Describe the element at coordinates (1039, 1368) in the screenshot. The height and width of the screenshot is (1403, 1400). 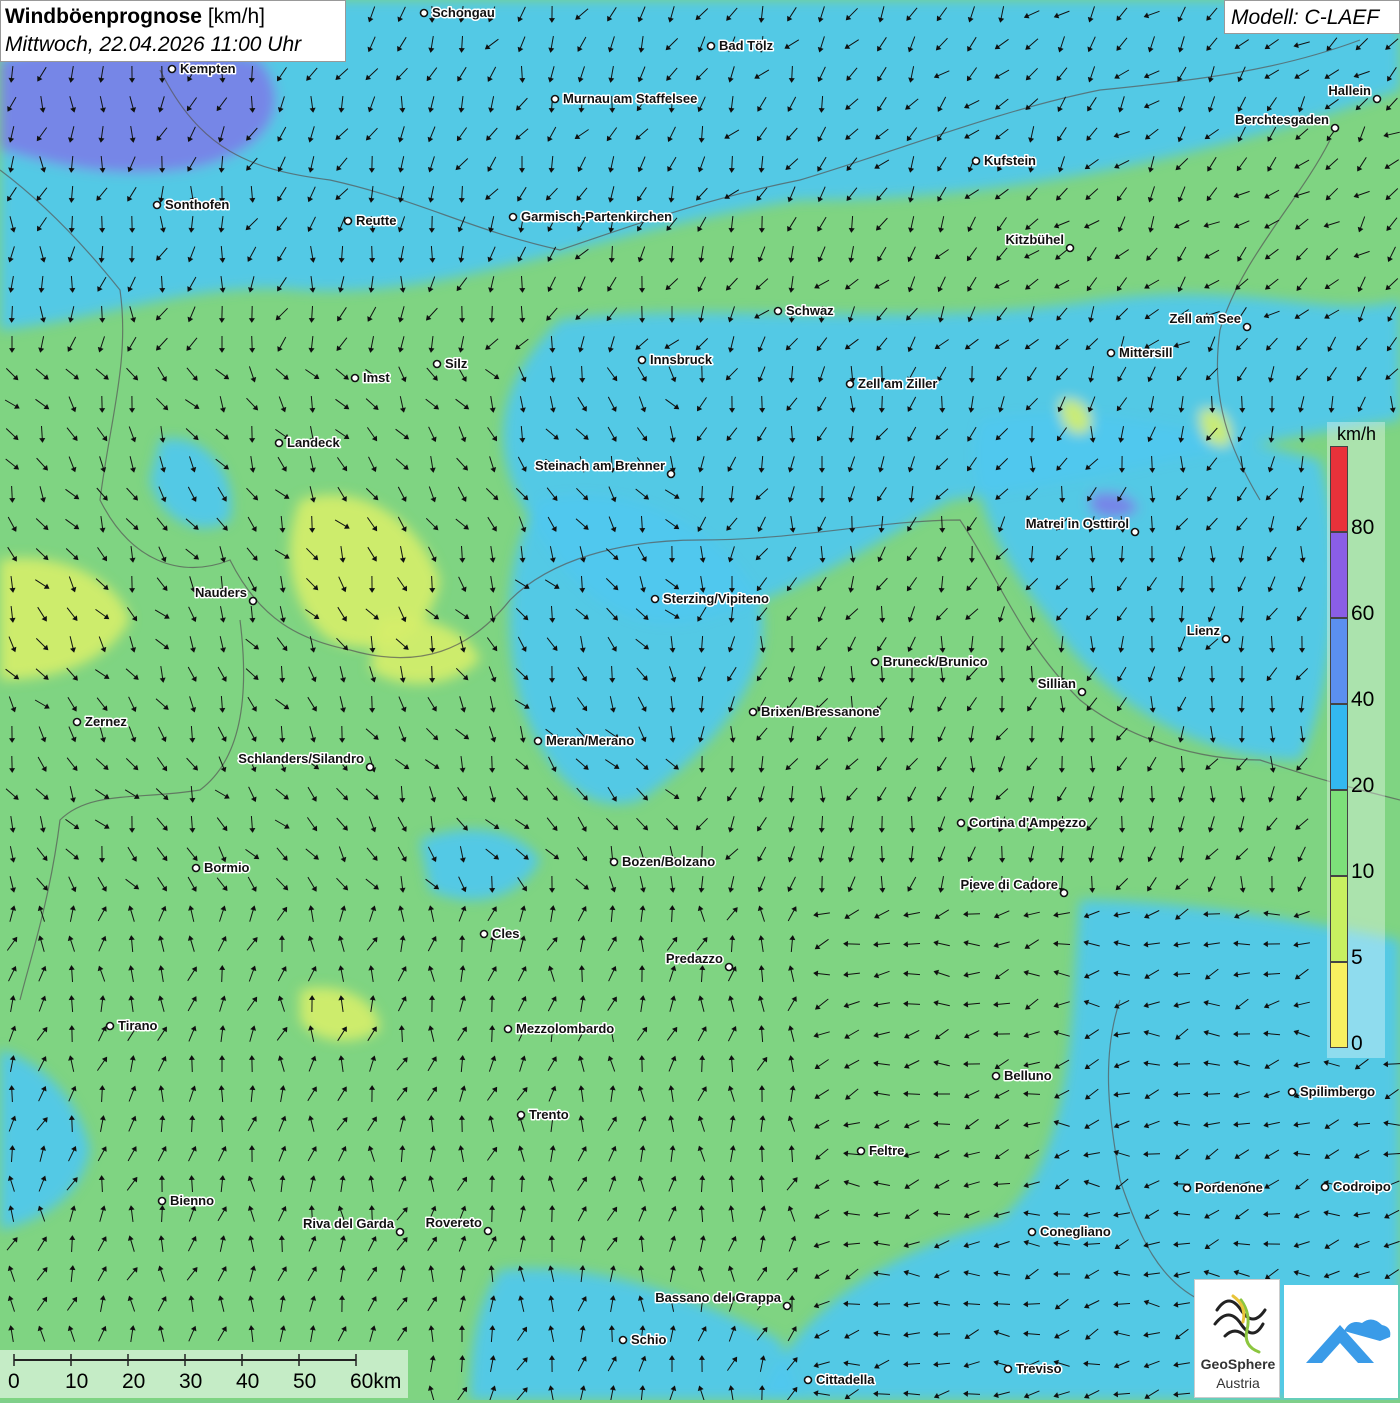
I see `city-label: Treviso` at that location.